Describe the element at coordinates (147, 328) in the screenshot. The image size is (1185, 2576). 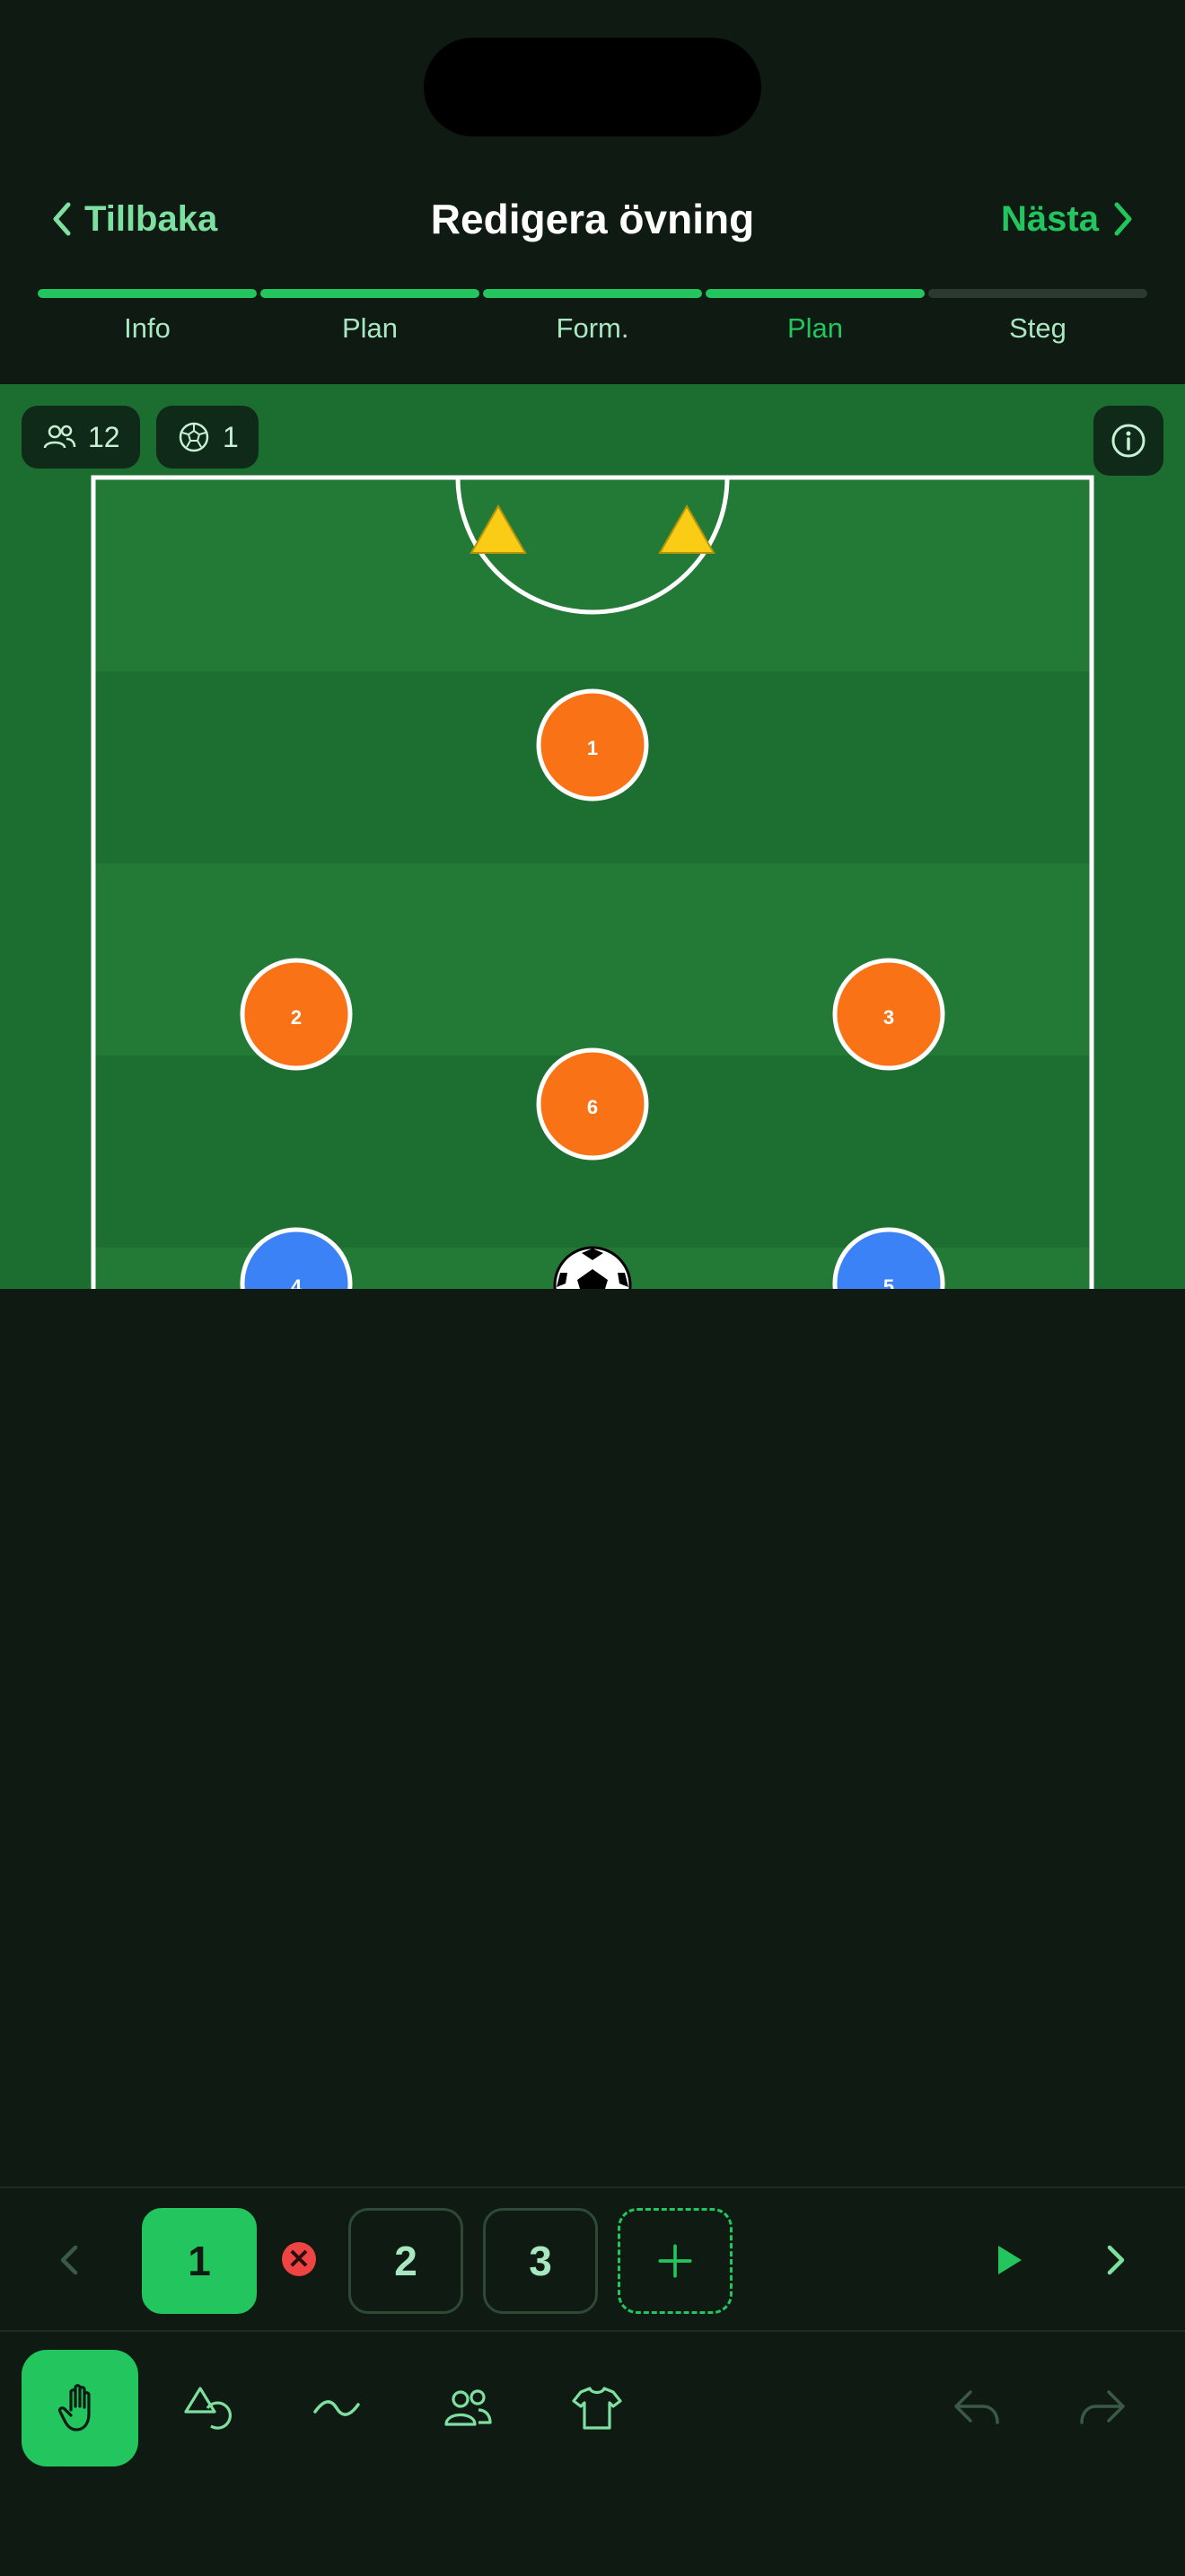
I see `step-label: Info` at that location.